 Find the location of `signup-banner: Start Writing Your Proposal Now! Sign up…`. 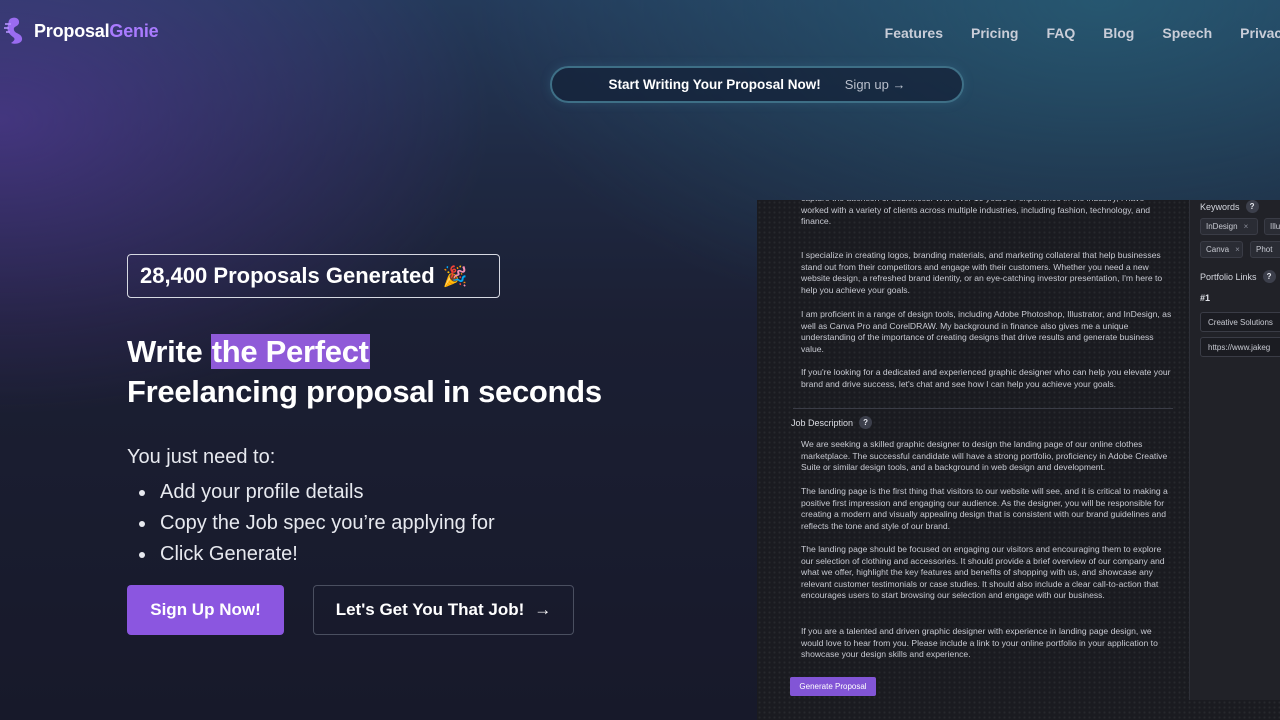

signup-banner: Start Writing Your Proposal Now! Sign up… is located at coordinates (757, 84).